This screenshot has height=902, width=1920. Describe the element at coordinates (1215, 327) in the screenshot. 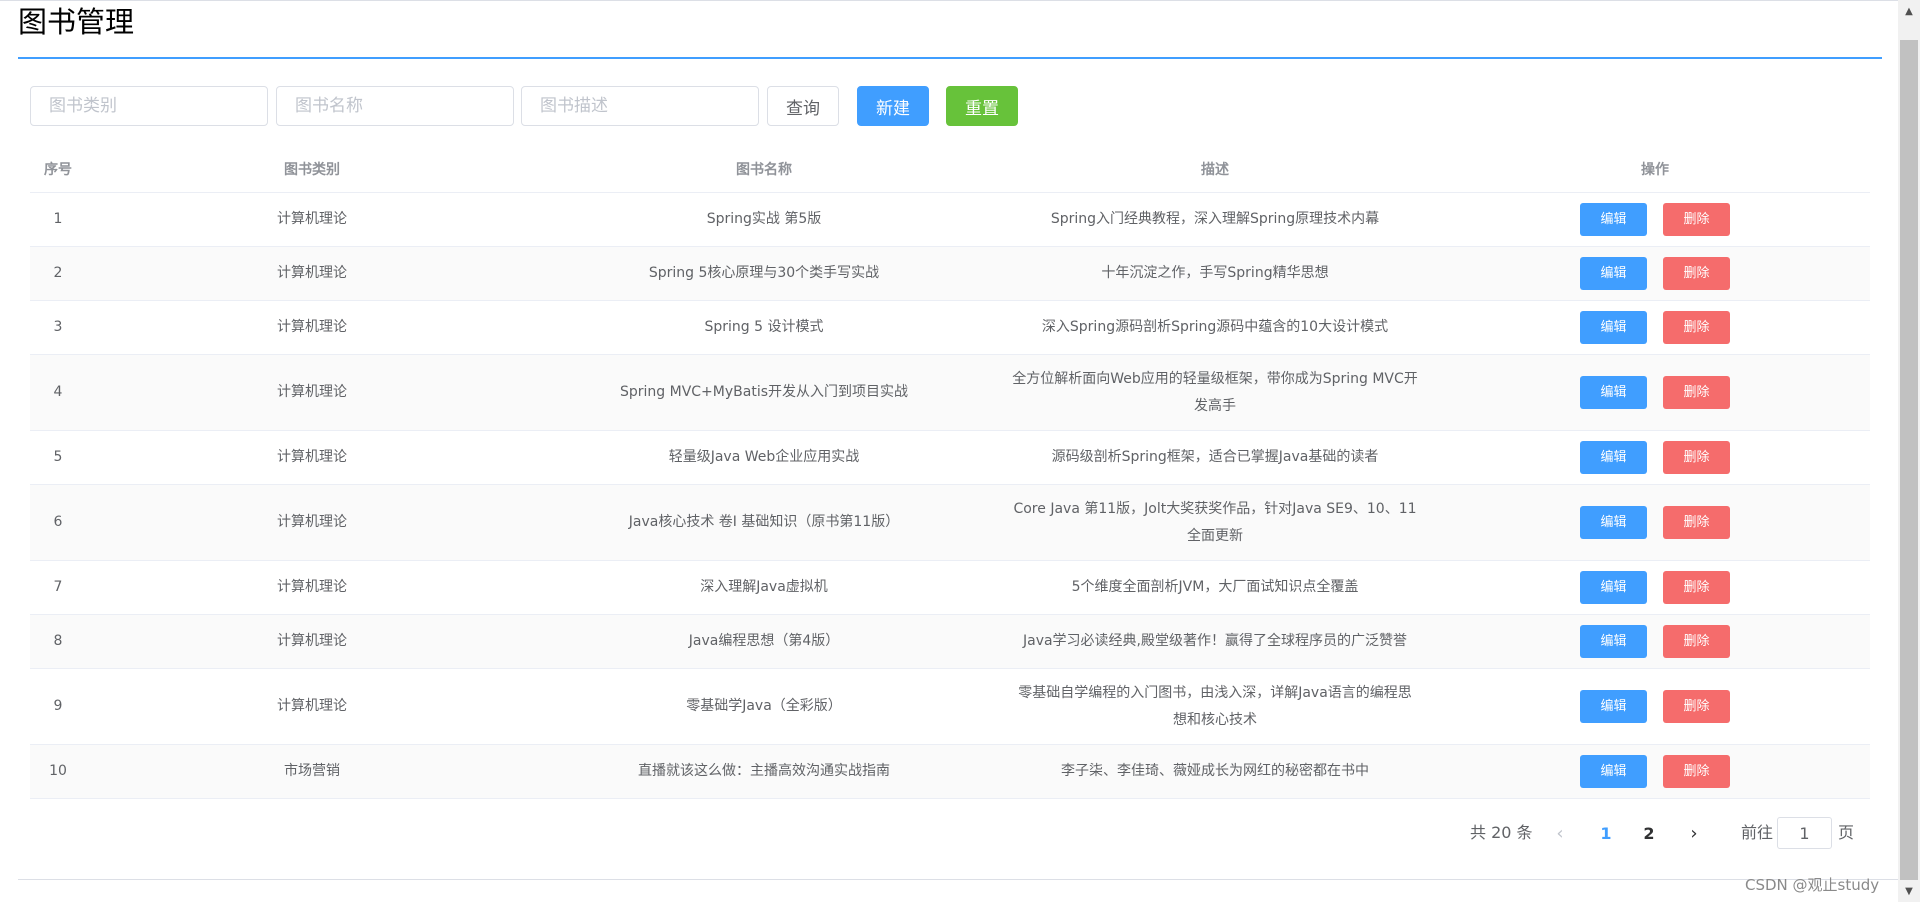

I see `row-desc: 深入Spring源码剖析Spring源码中蕴含的10大设计模式` at that location.